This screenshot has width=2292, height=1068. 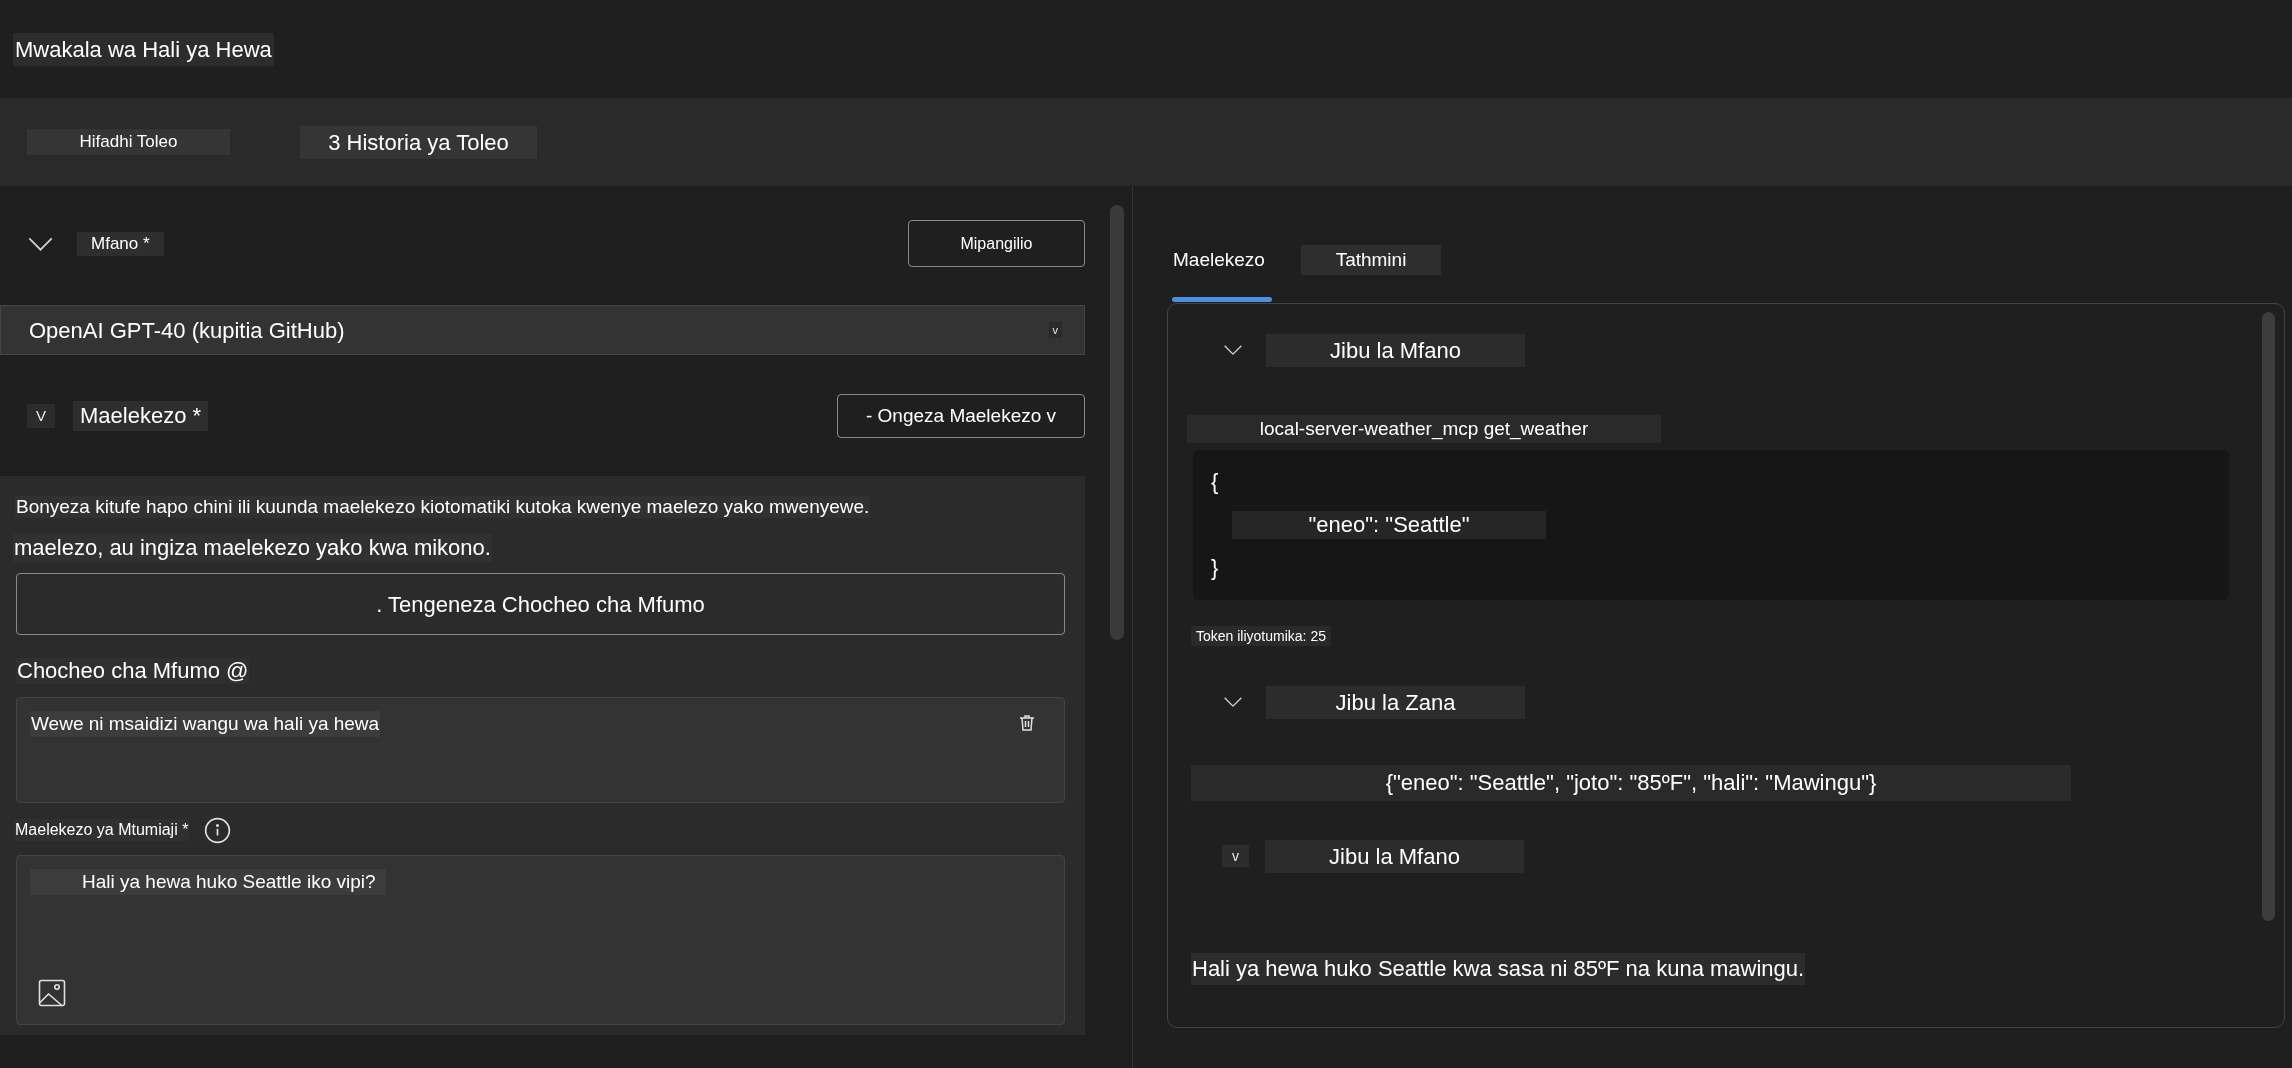 I want to click on code-line: }, so click(x=1215, y=568).